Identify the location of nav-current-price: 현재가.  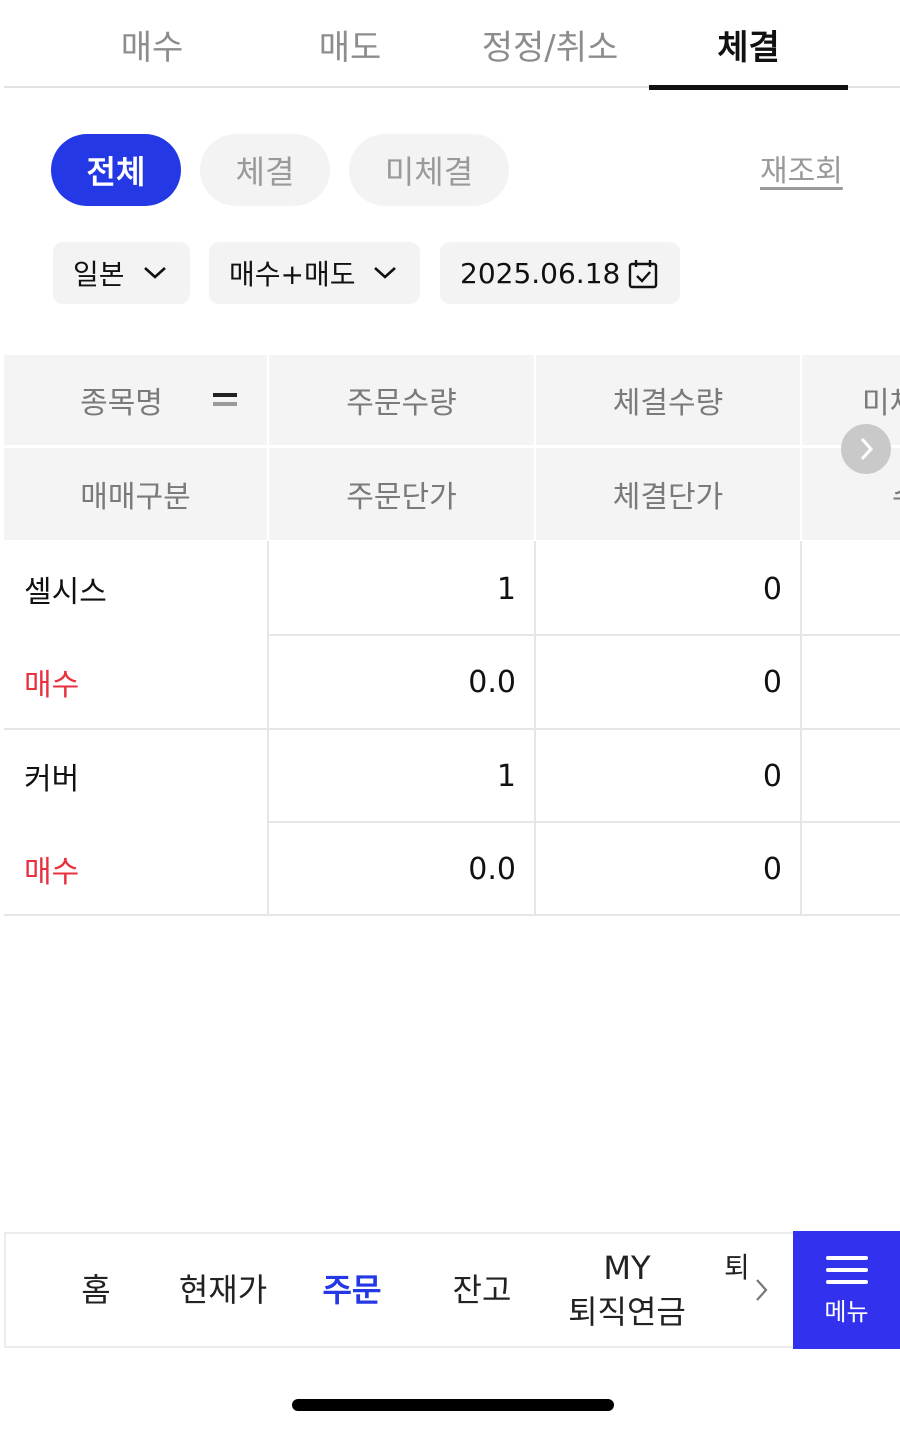
(223, 1290).